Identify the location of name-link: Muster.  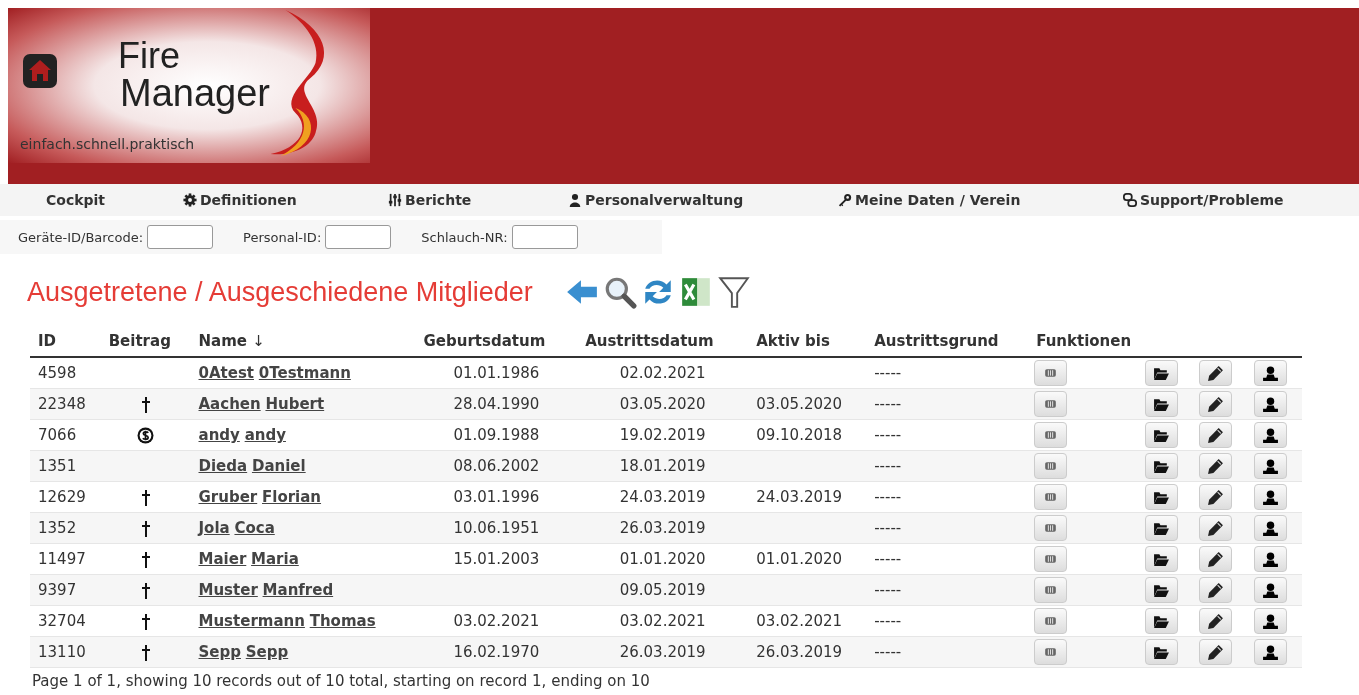
(228, 590).